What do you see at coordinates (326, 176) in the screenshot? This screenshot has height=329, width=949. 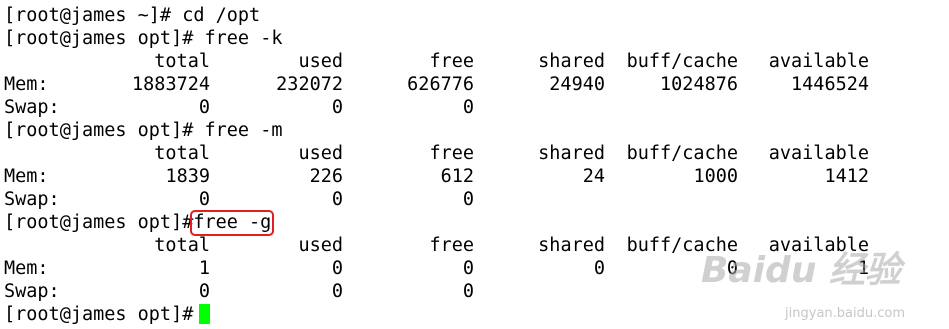 I see `mem-used: 226` at bounding box center [326, 176].